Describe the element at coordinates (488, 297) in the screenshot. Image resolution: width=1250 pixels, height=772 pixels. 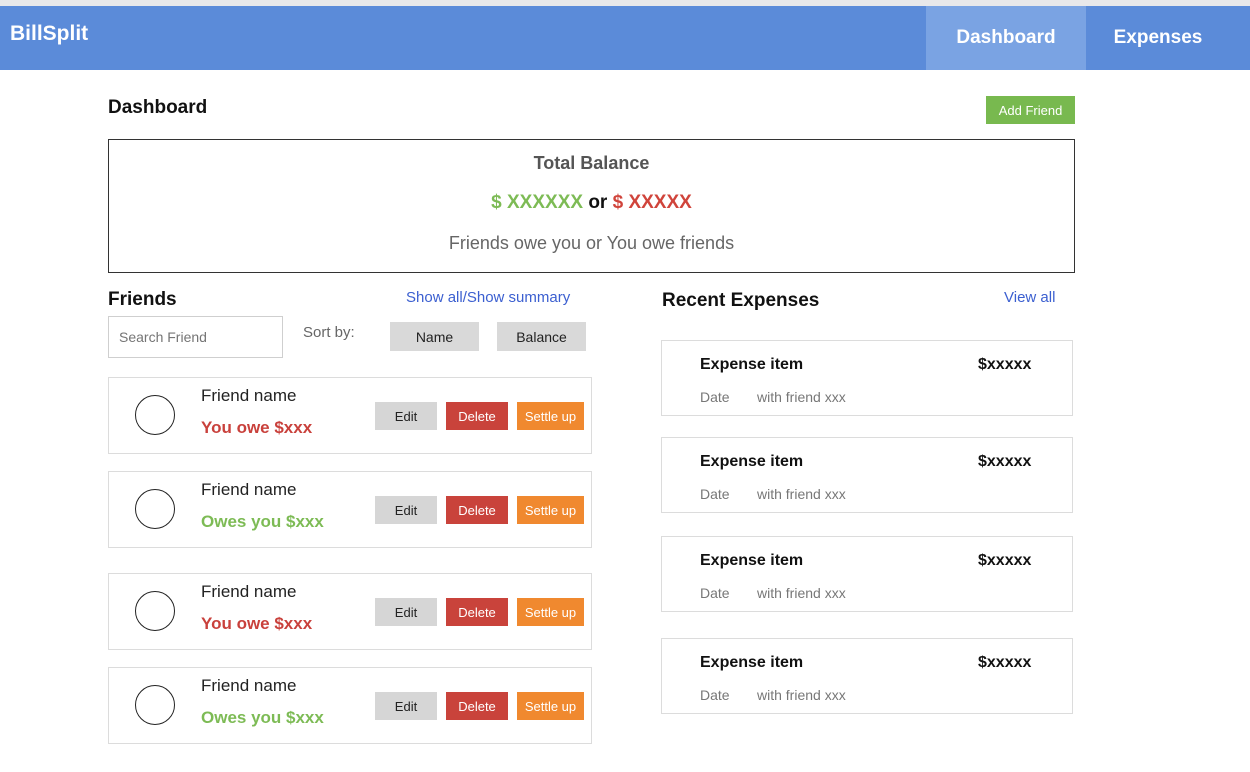
I see `show-all-summary-link: Show all/Show summary` at that location.